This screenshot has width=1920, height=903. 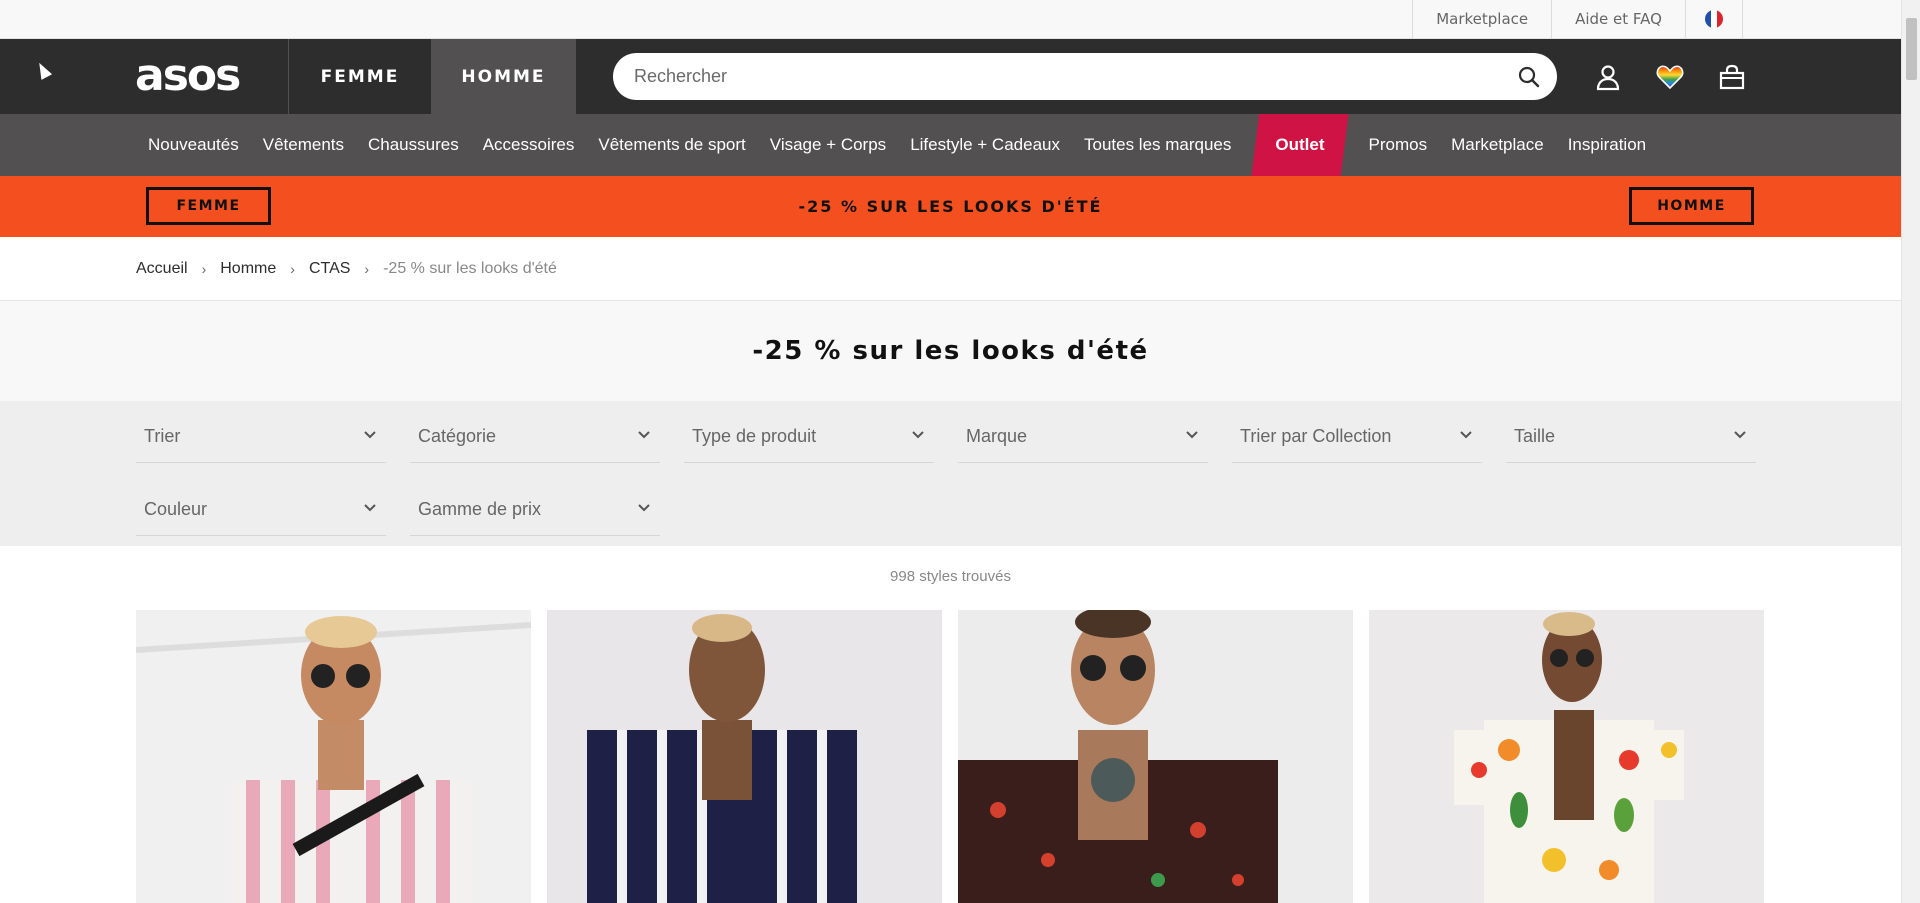 I want to click on promo-femme-button: FEMME, so click(x=208, y=206).